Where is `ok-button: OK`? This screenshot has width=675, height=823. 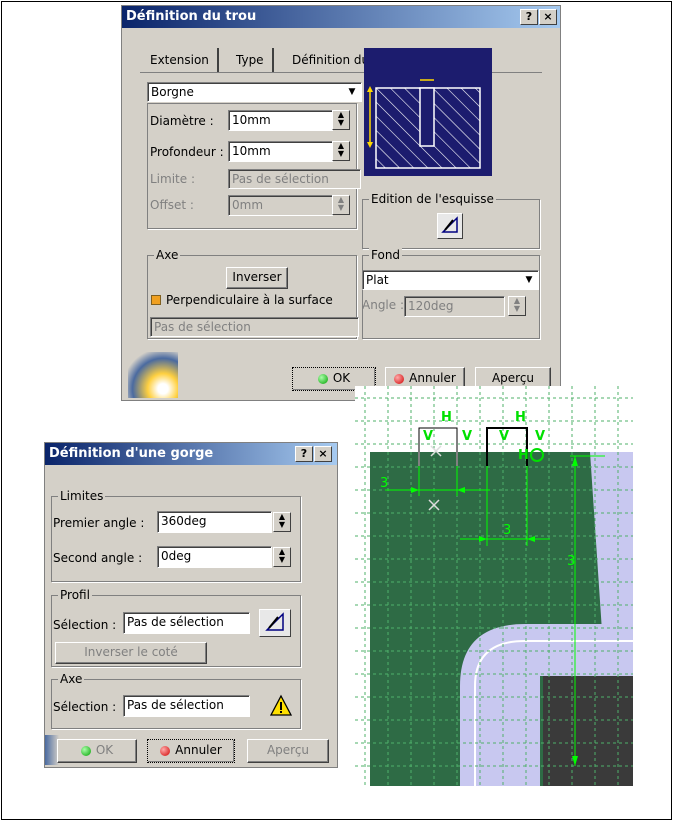
ok-button: OK is located at coordinates (97, 751).